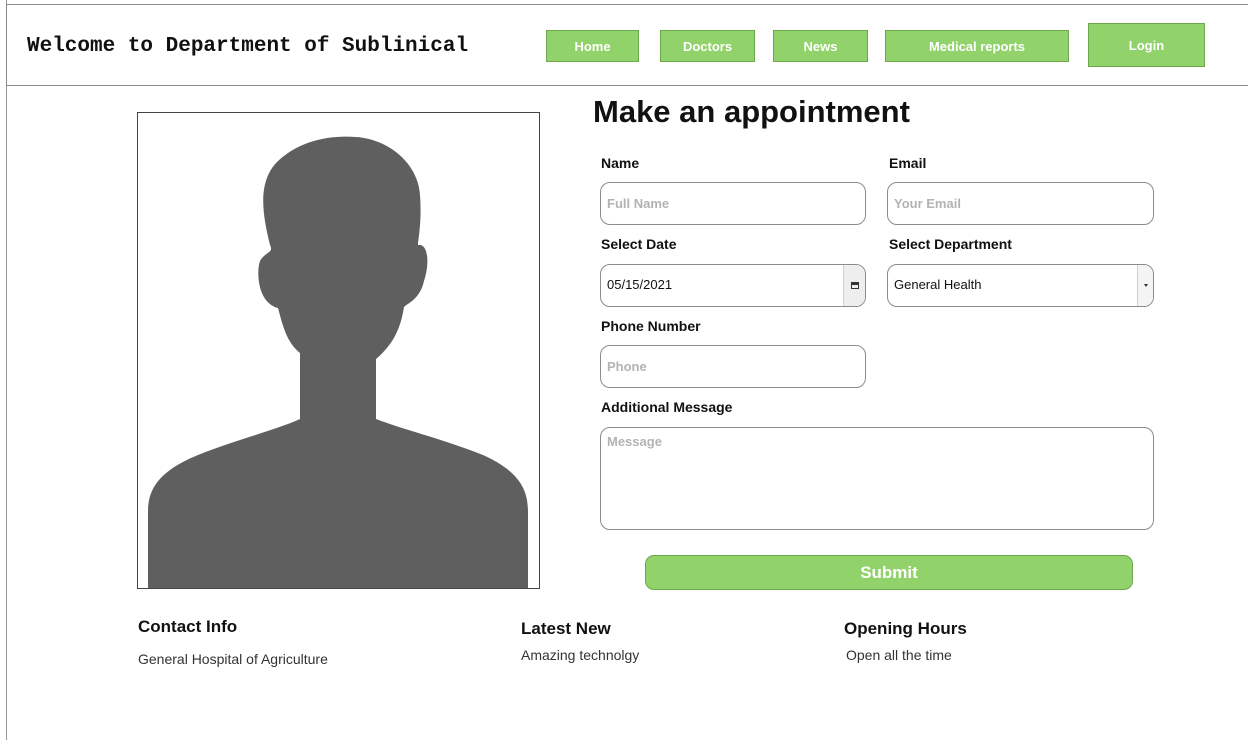 This screenshot has width=1248, height=740. Describe the element at coordinates (733, 203) in the screenshot. I see `name-input` at that location.